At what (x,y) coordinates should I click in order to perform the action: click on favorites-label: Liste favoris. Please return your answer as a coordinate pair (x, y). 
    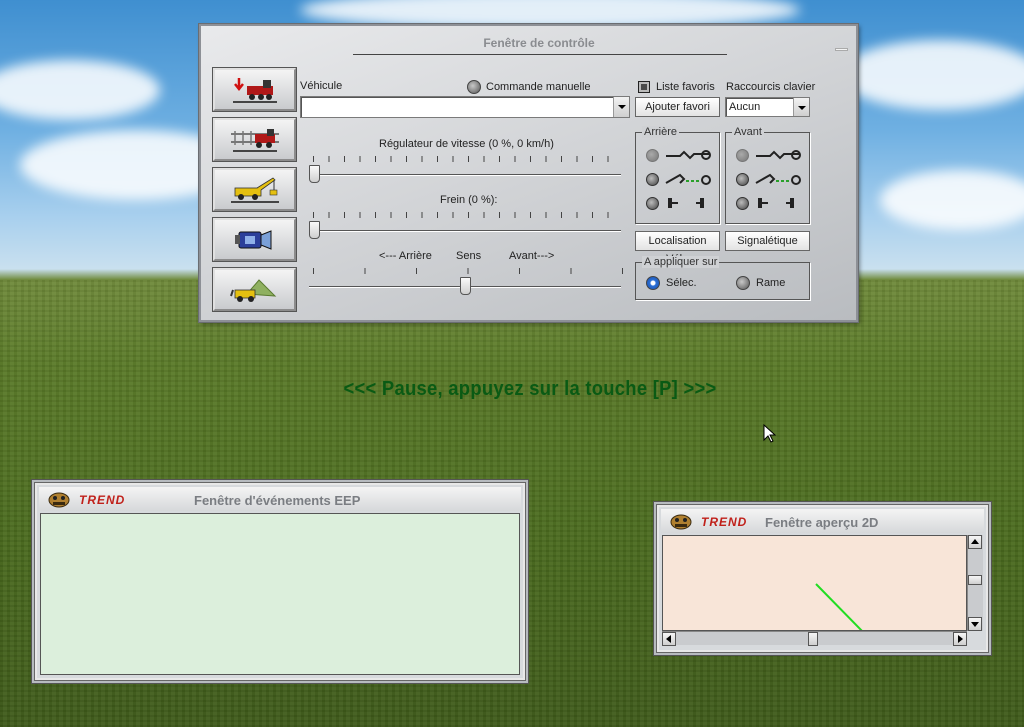
    Looking at the image, I should click on (685, 87).